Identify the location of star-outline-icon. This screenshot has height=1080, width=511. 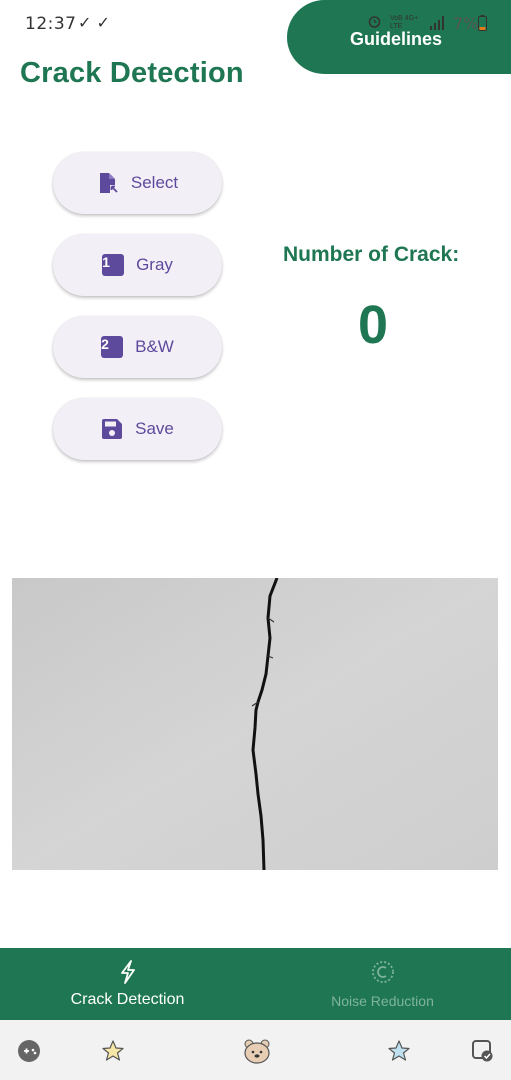
(399, 1051).